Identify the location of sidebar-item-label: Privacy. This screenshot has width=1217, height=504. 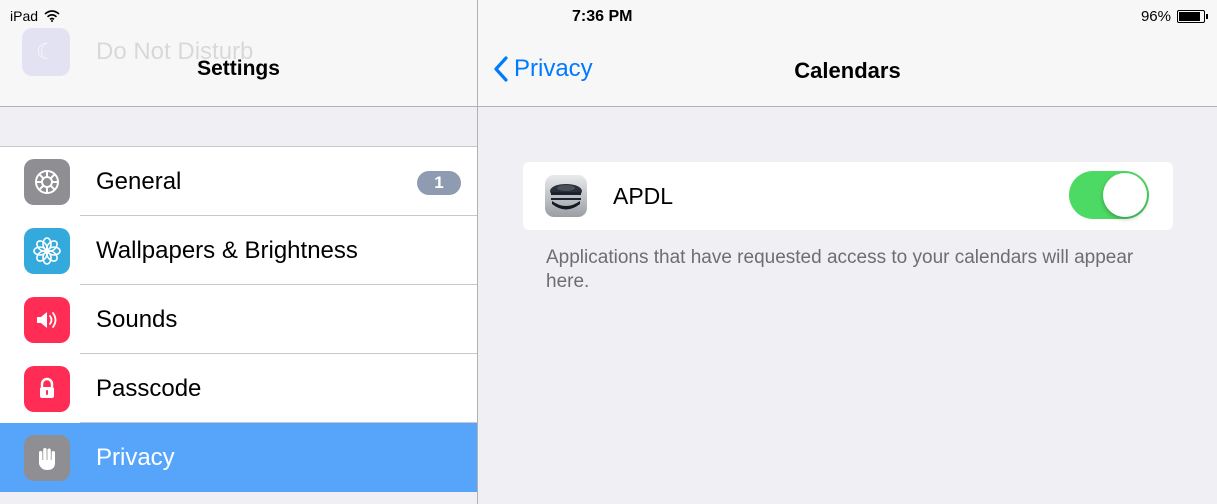
(135, 457).